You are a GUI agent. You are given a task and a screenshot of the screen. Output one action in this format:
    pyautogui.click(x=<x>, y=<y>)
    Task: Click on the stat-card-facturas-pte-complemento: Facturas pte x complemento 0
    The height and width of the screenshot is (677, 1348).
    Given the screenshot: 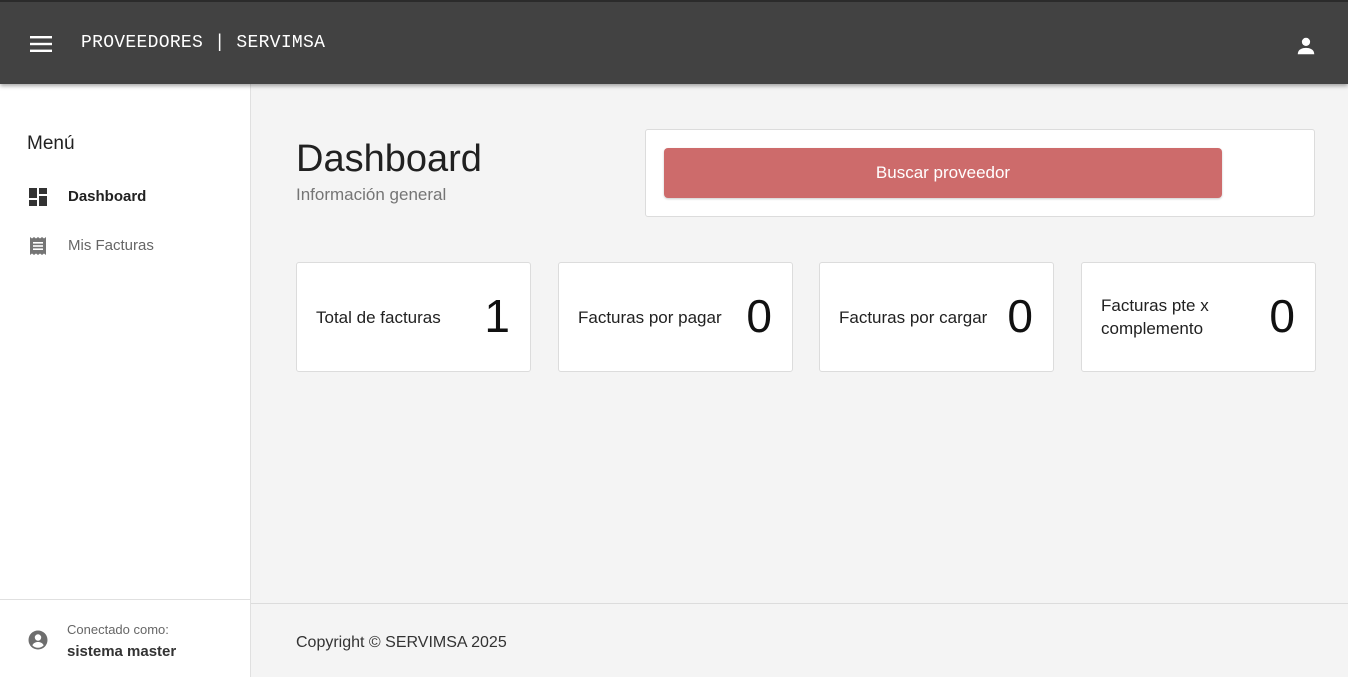 What is the action you would take?
    pyautogui.click(x=1198, y=317)
    